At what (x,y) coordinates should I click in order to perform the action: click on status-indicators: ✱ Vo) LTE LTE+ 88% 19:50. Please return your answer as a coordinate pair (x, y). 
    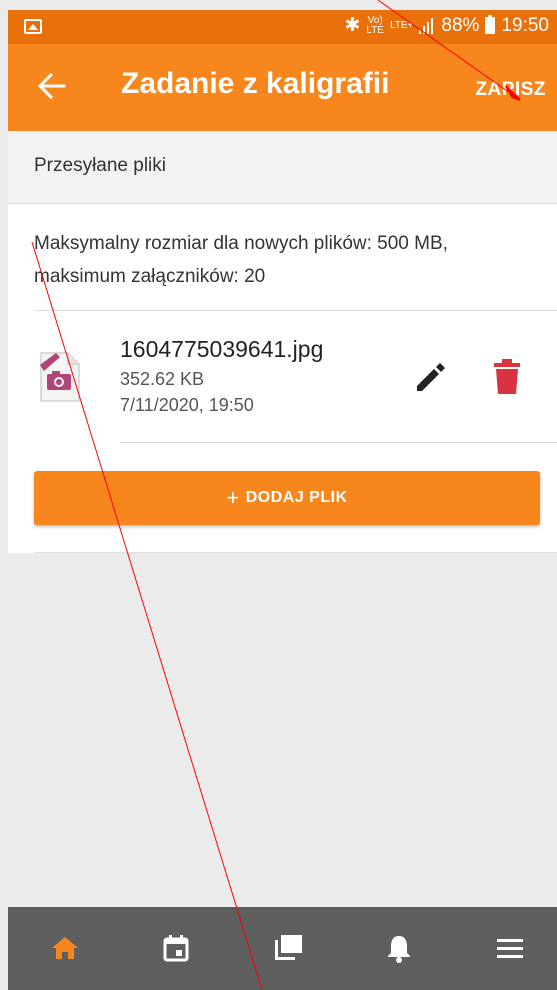
    Looking at the image, I should click on (446, 25).